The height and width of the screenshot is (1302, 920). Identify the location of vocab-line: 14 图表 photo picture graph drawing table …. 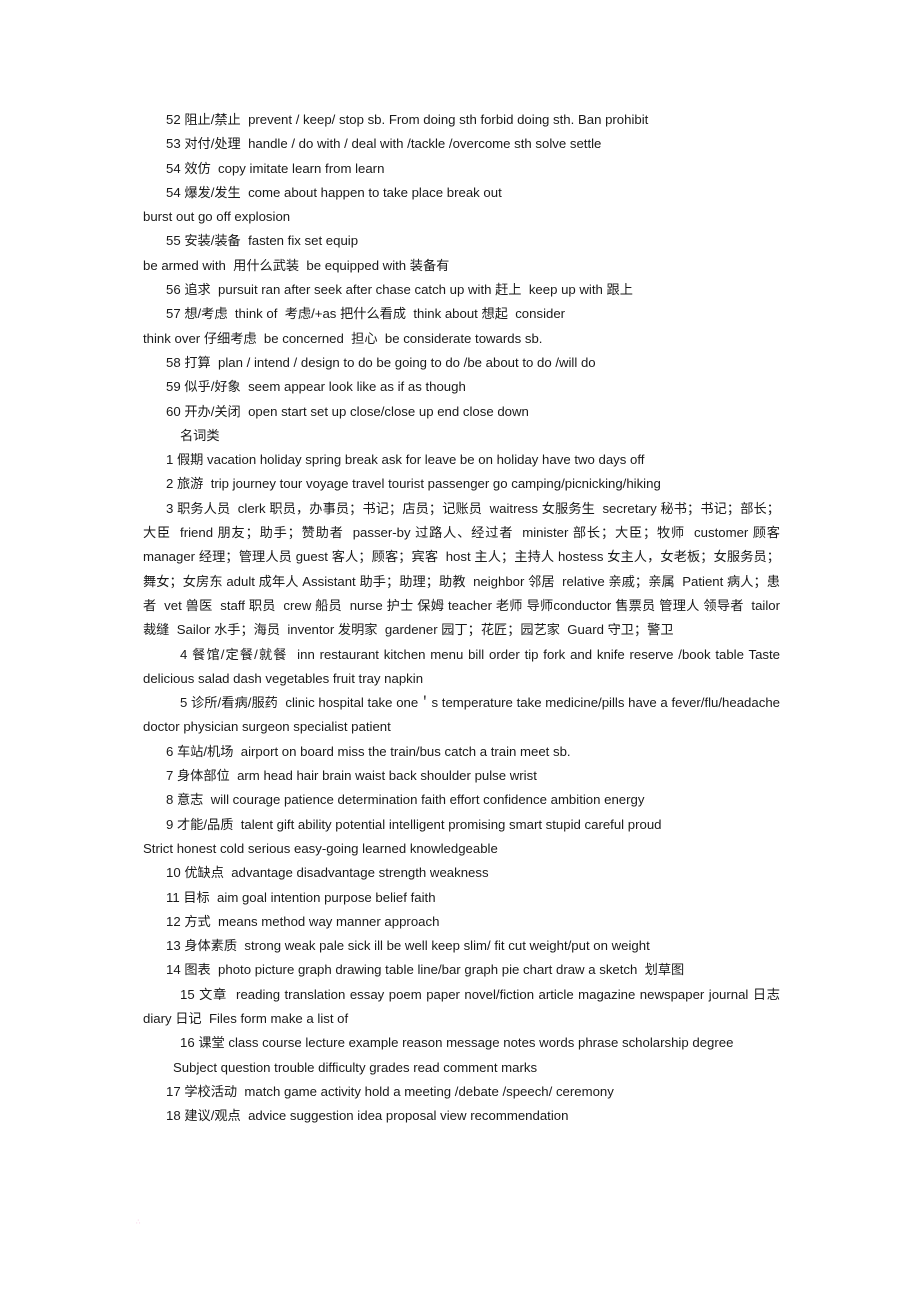
(425, 970).